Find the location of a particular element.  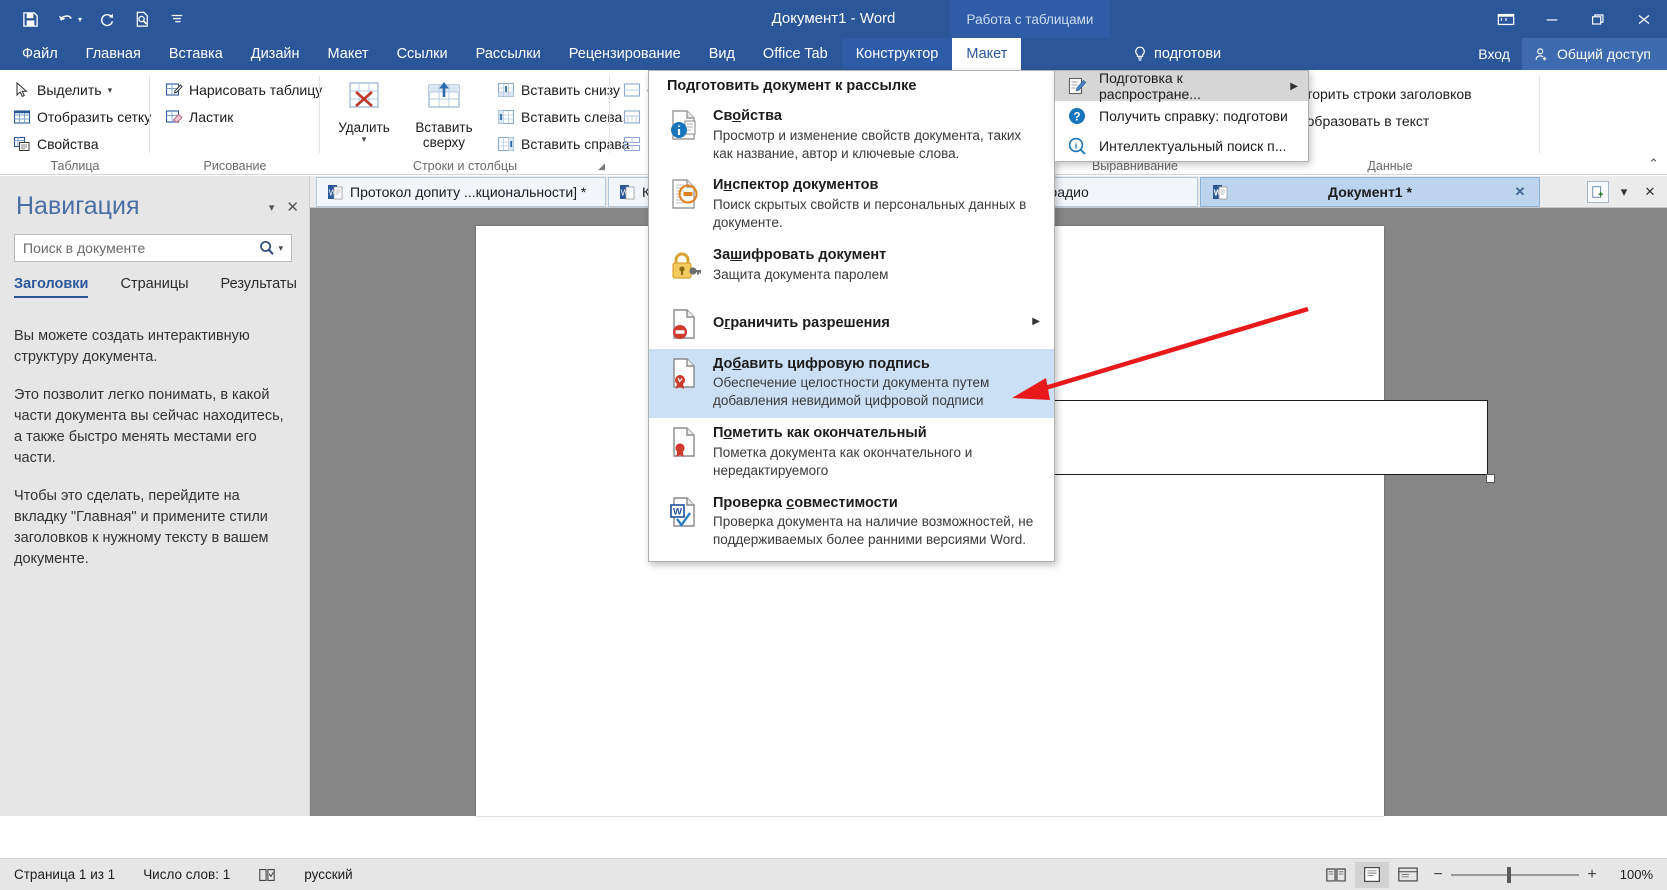

tab-file: Файл is located at coordinates (40, 54).